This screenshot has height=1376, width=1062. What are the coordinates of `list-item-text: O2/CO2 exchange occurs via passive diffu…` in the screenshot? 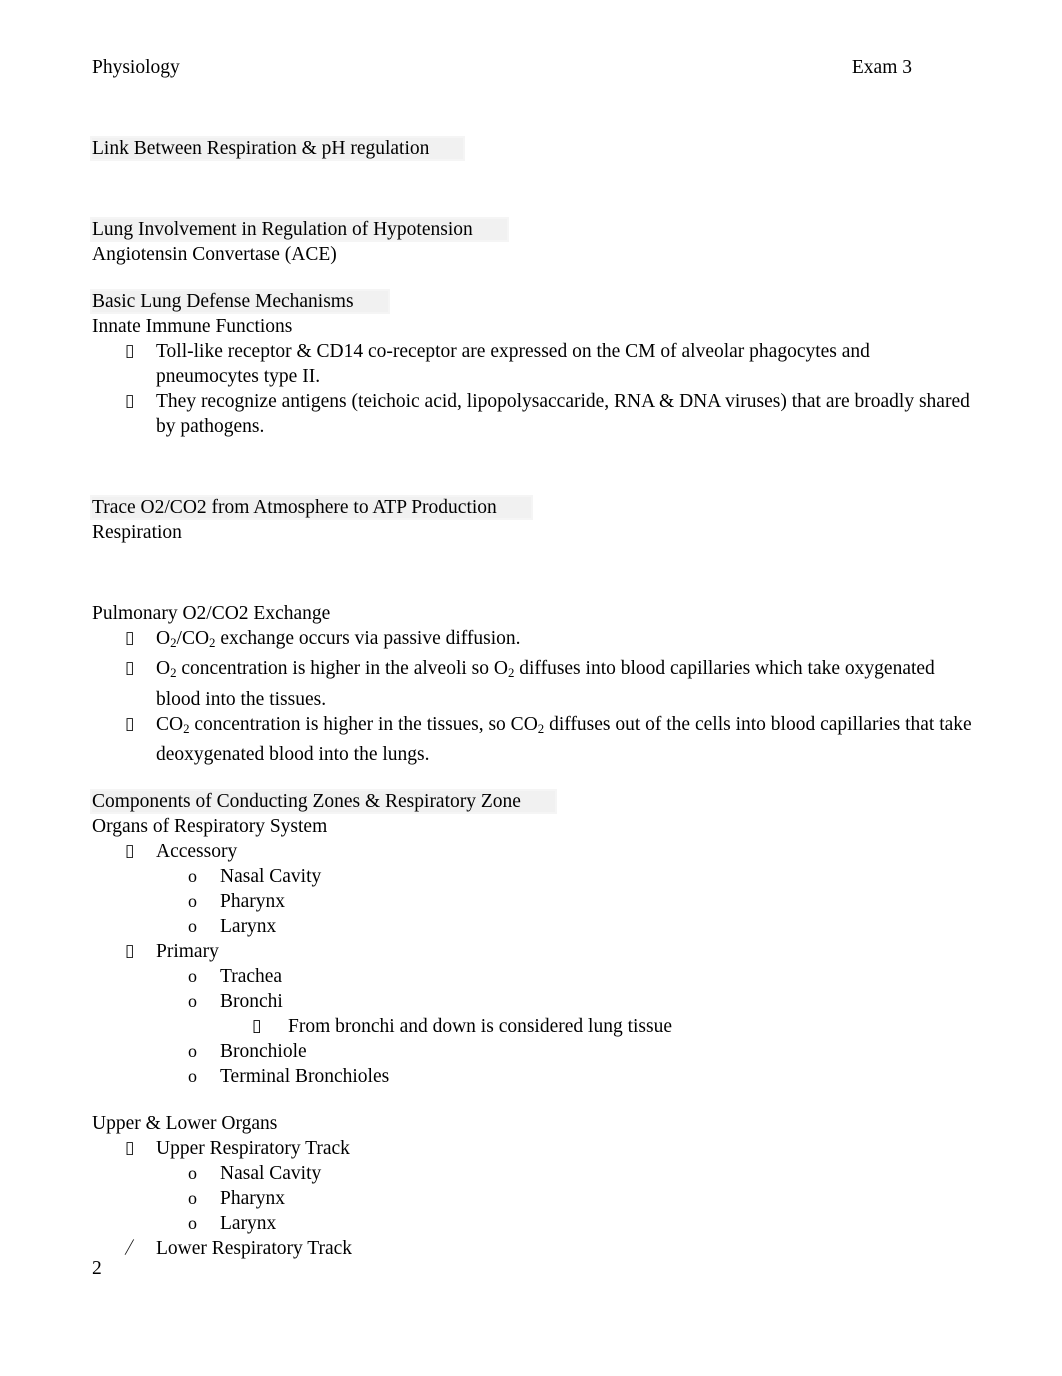 It's located at (338, 639).